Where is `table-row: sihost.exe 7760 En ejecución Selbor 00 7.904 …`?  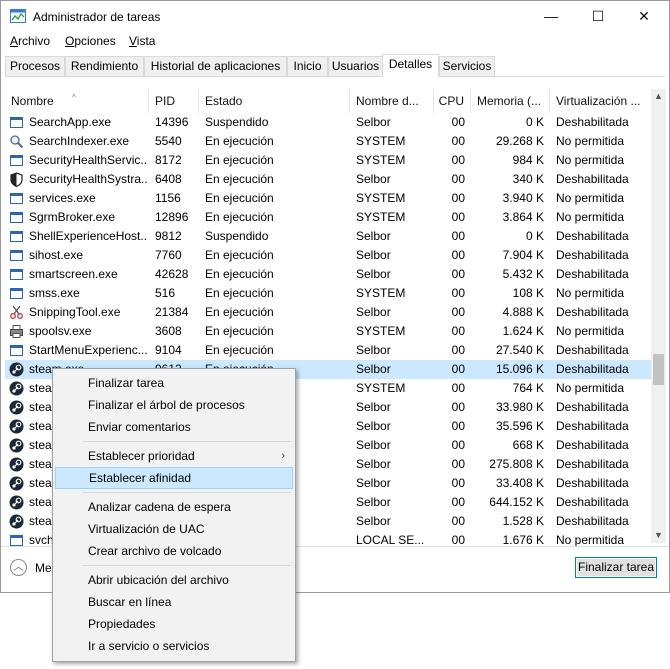 table-row: sihost.exe 7760 En ejecución Selbor 00 7.904 … is located at coordinates (328, 255).